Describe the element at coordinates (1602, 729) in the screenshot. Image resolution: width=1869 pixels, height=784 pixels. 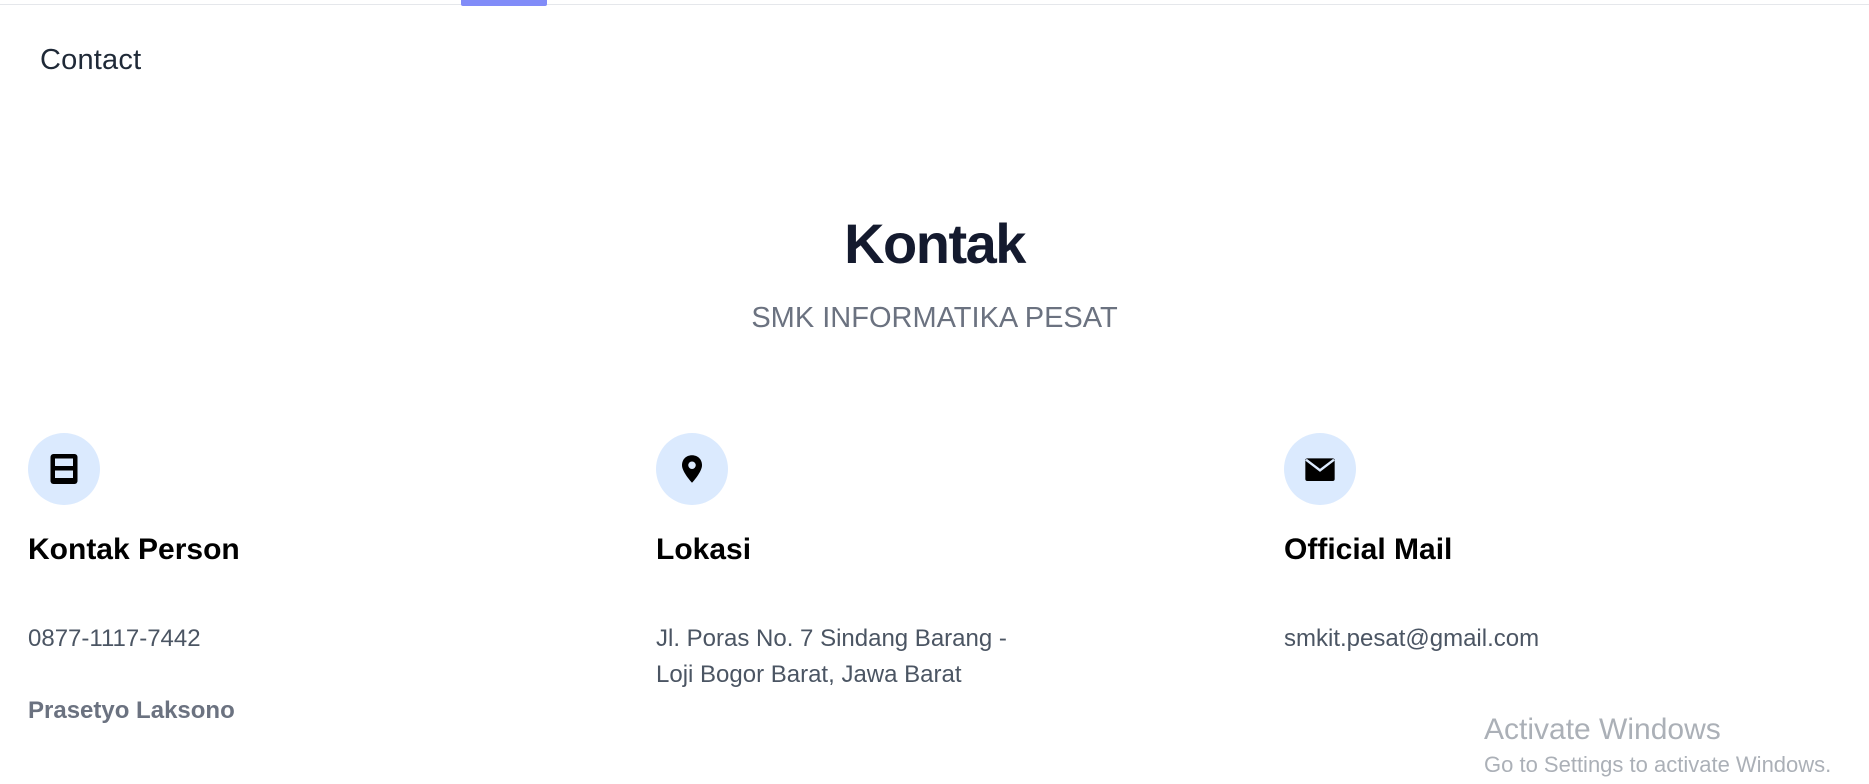
I see `watermark-title: Activate Windows` at that location.